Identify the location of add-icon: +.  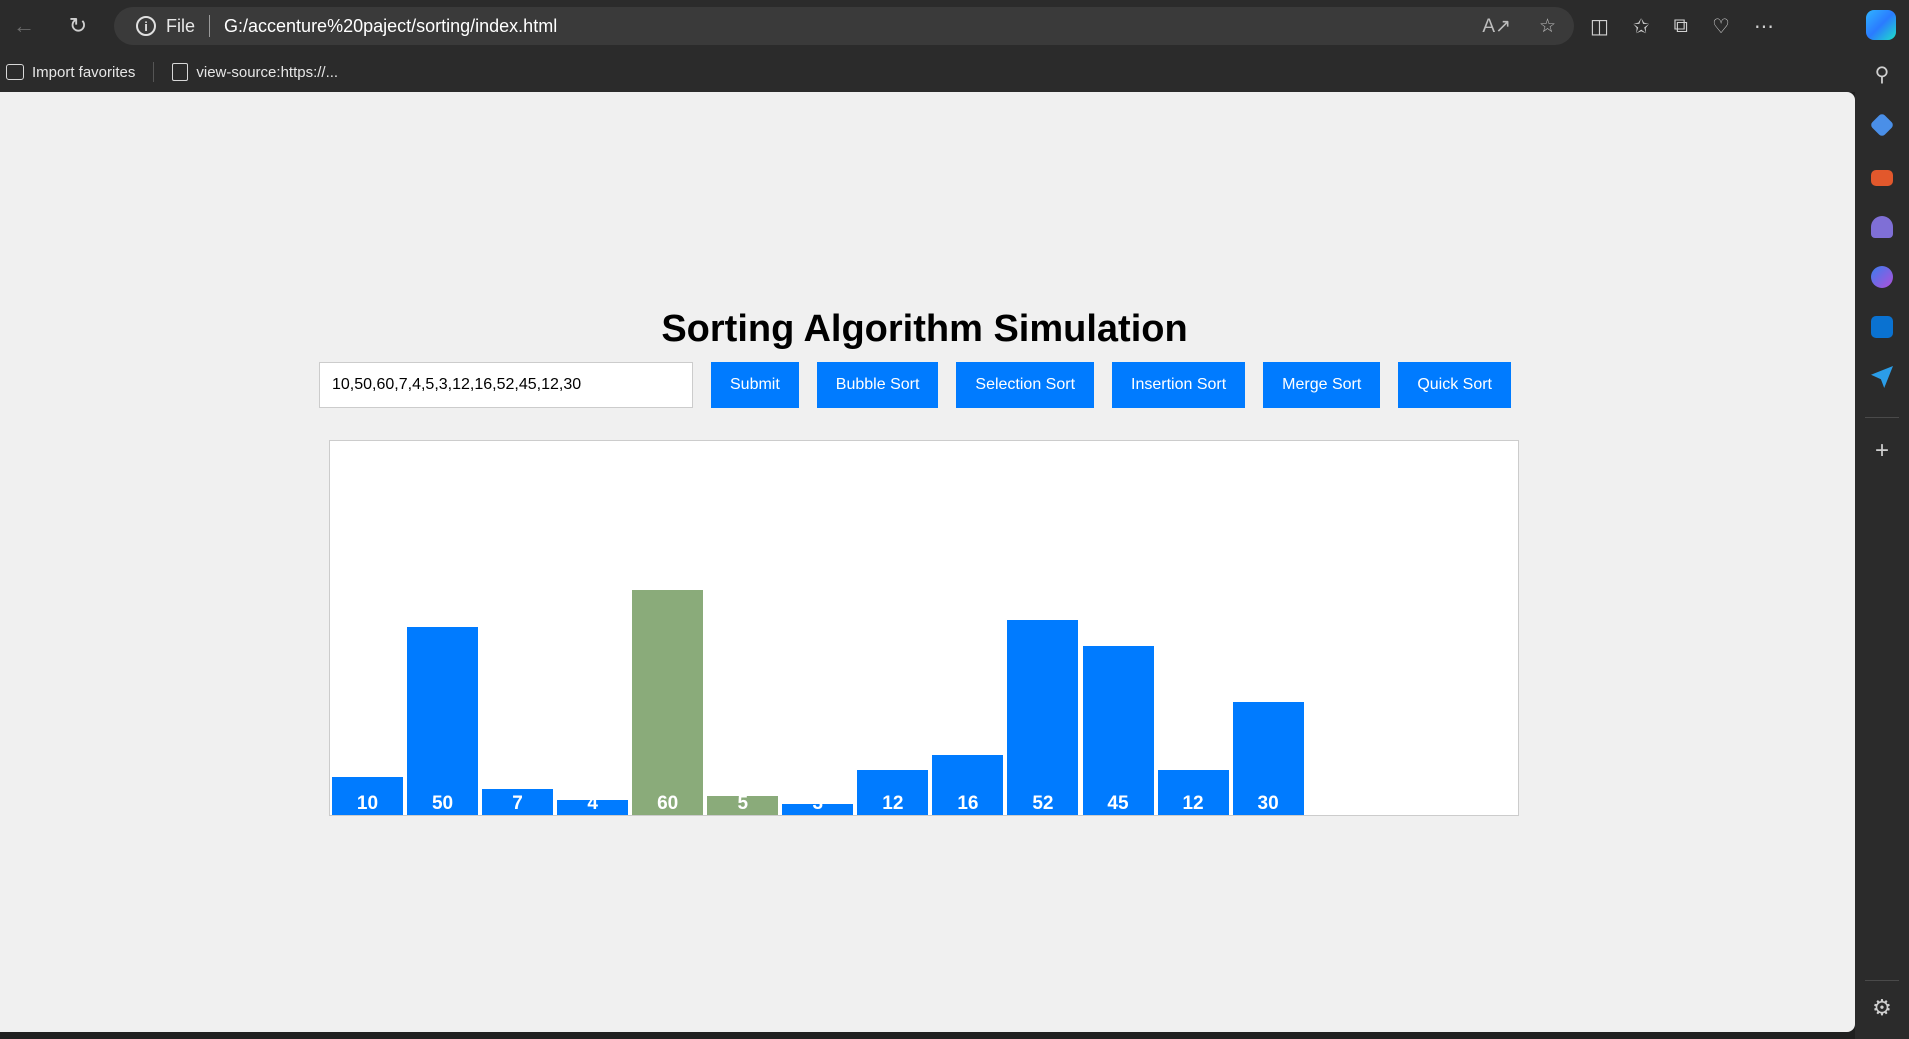
(1882, 451).